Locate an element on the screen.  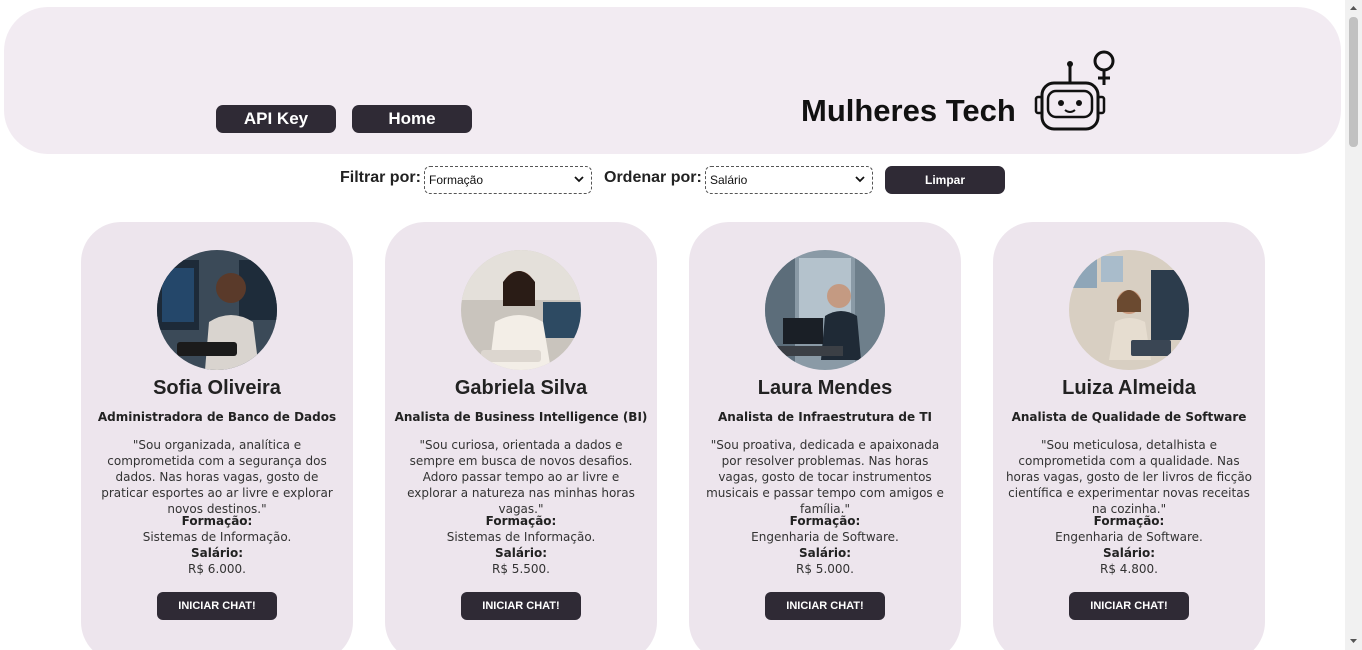
profile-role: Analista de Infraestrutura de TI is located at coordinates (825, 417).